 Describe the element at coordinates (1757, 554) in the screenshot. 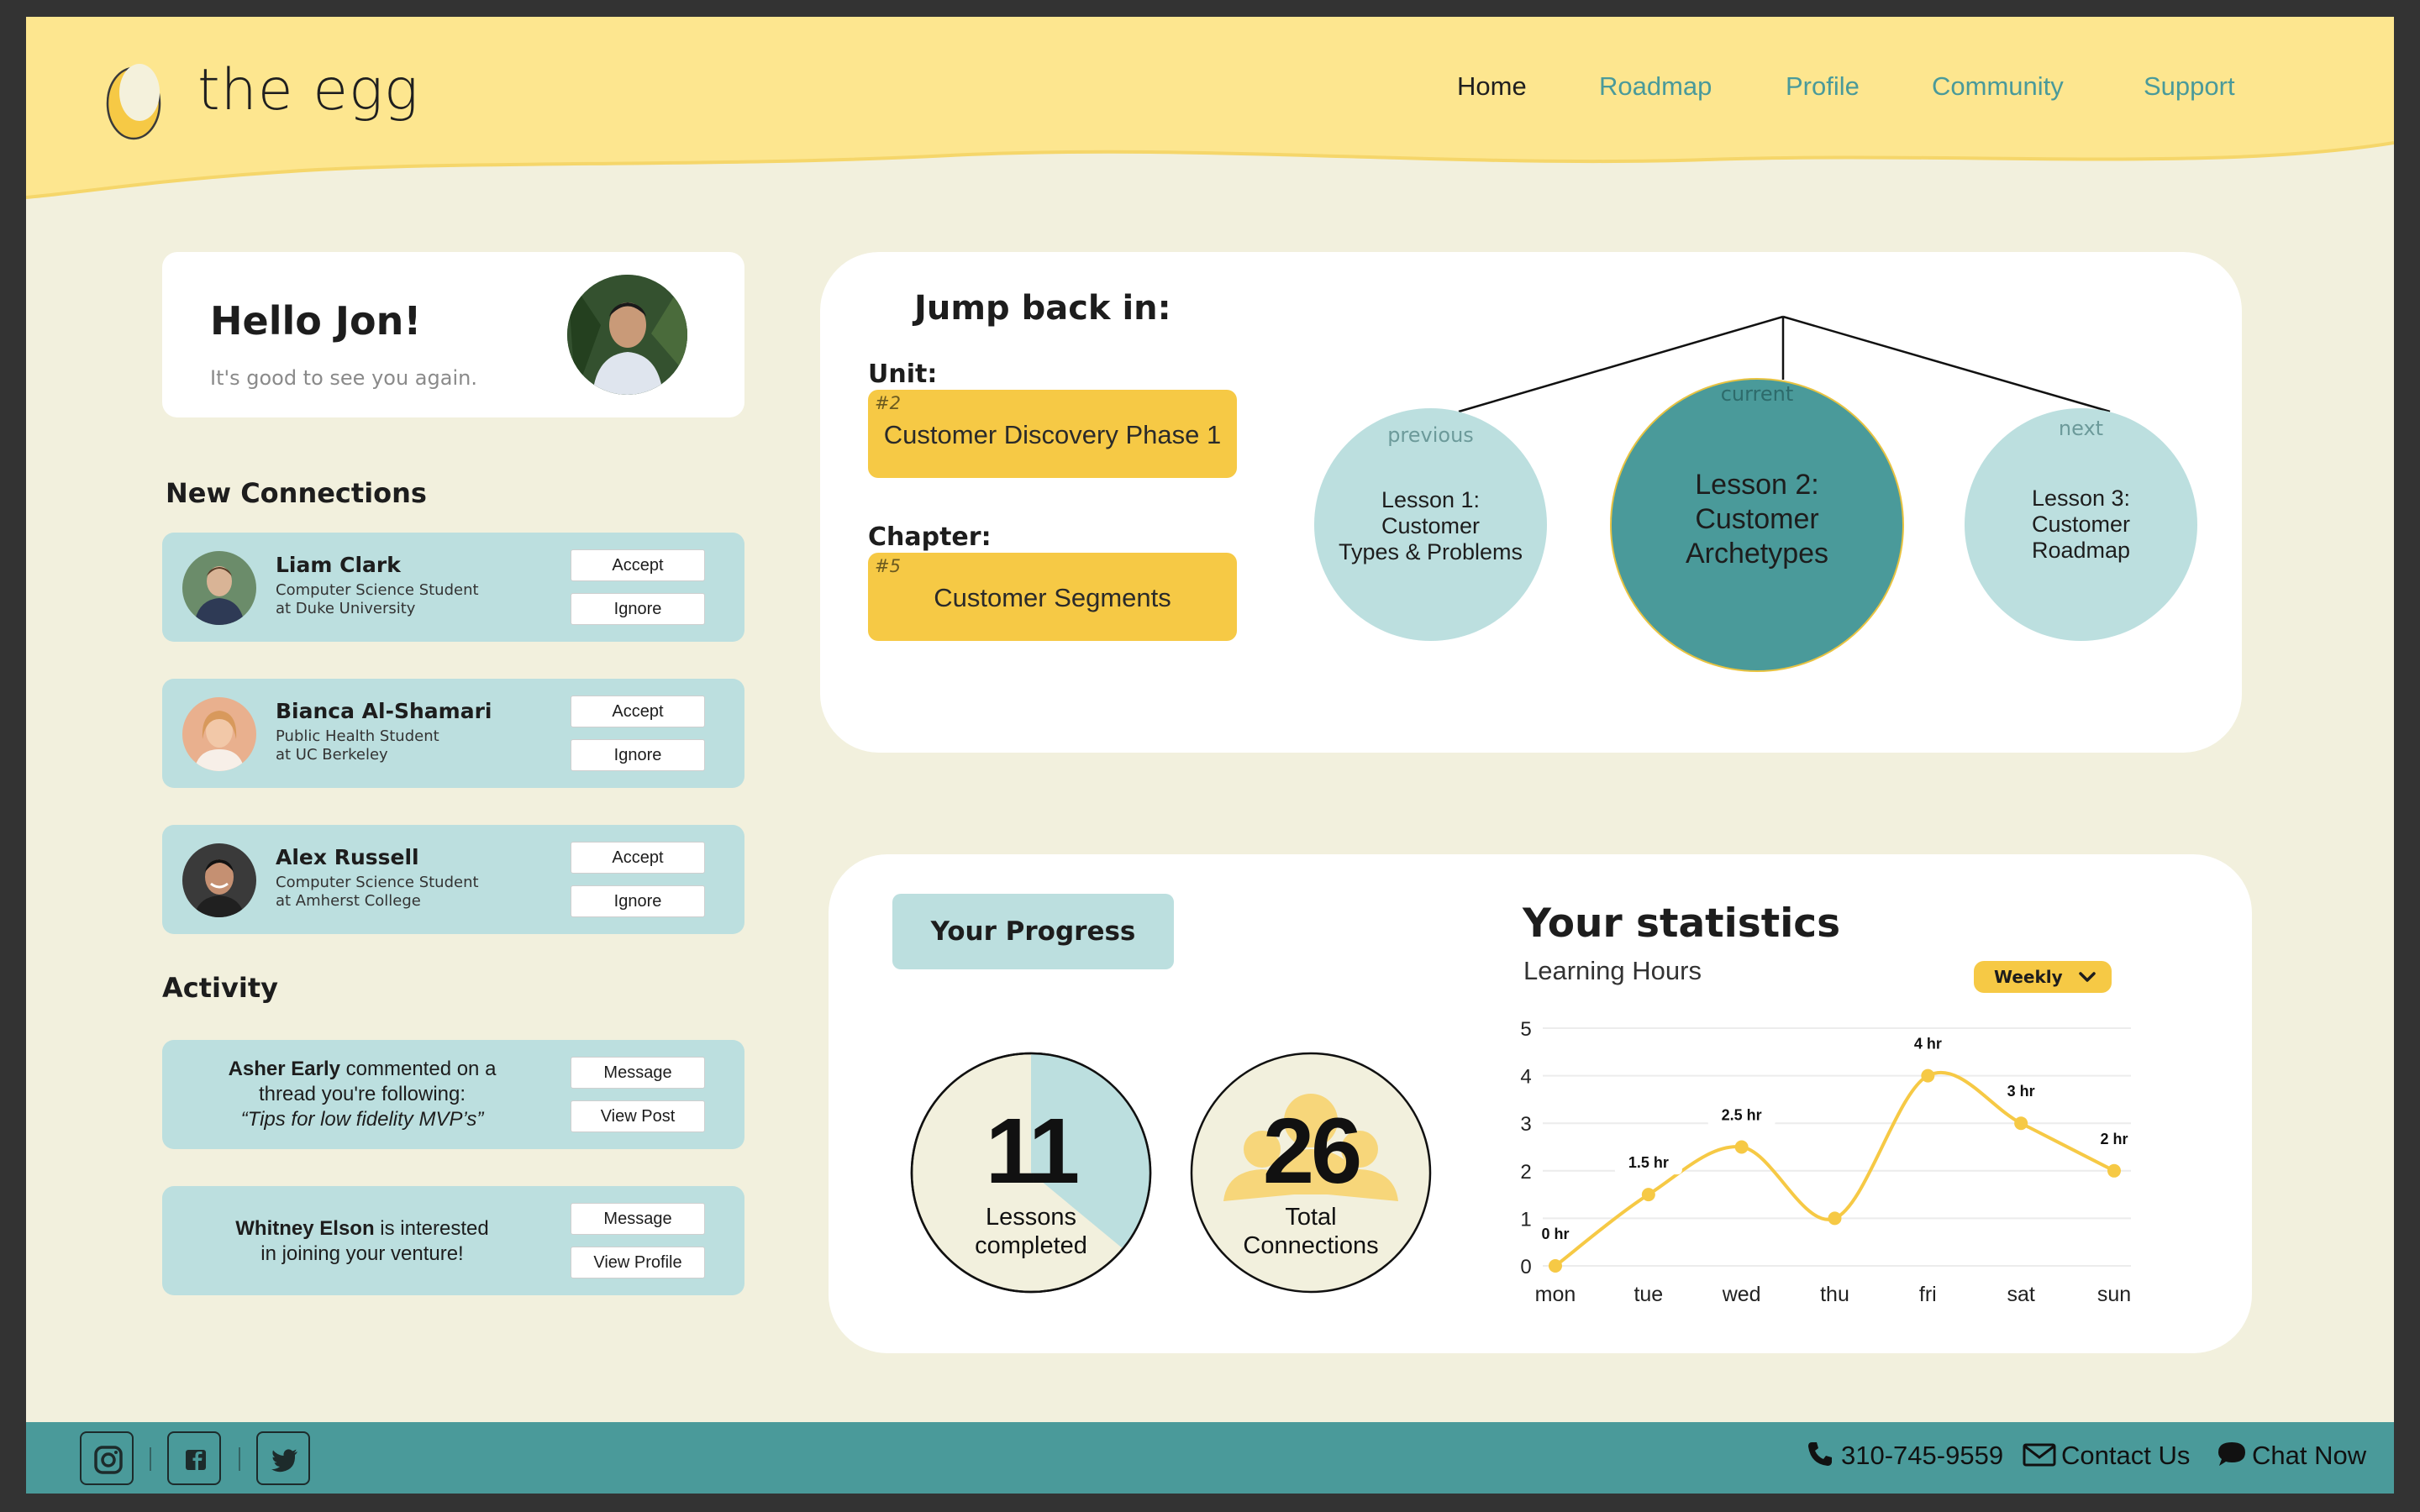

I see `lesson-name-line2: Archetypes` at that location.